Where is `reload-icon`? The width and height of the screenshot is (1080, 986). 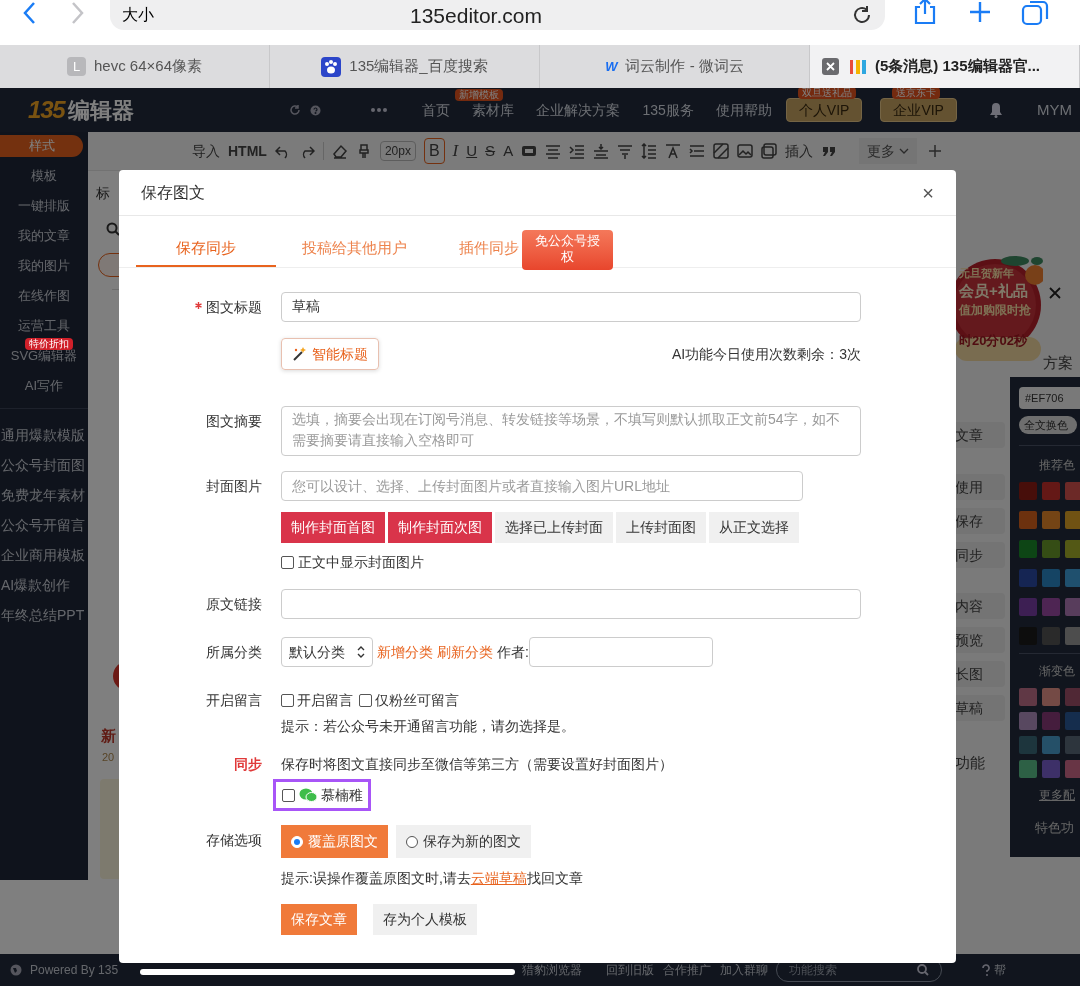 reload-icon is located at coordinates (862, 15).